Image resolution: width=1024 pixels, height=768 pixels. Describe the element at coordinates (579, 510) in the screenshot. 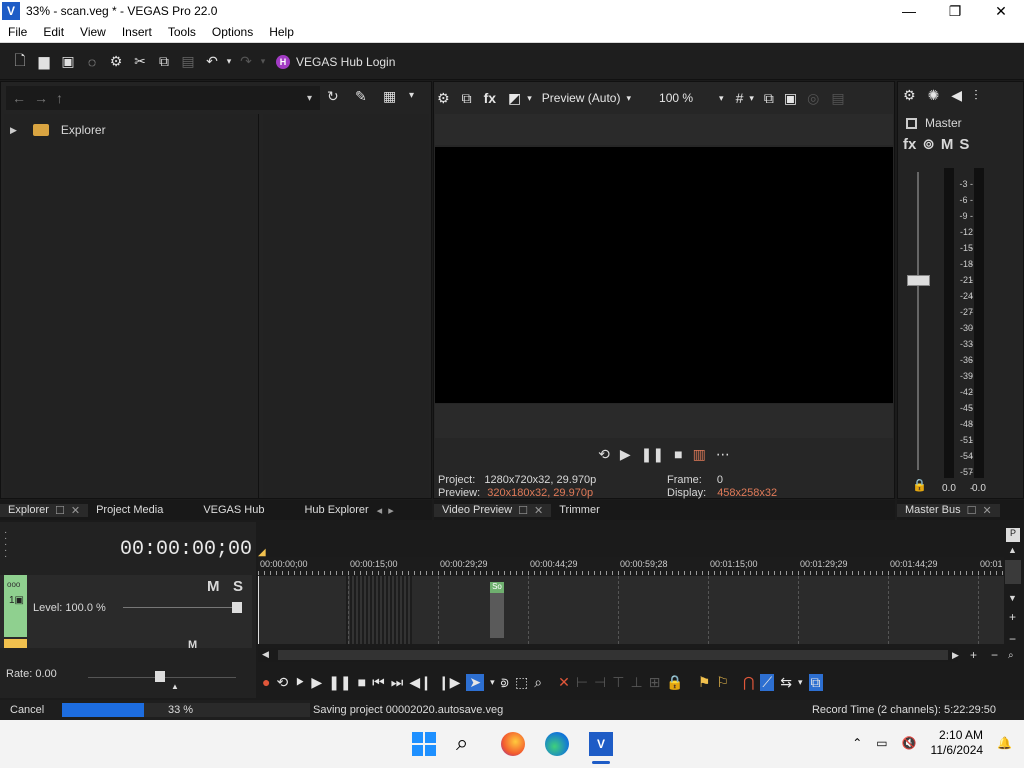

I see `tab-trimmer: Trimmer` at that location.